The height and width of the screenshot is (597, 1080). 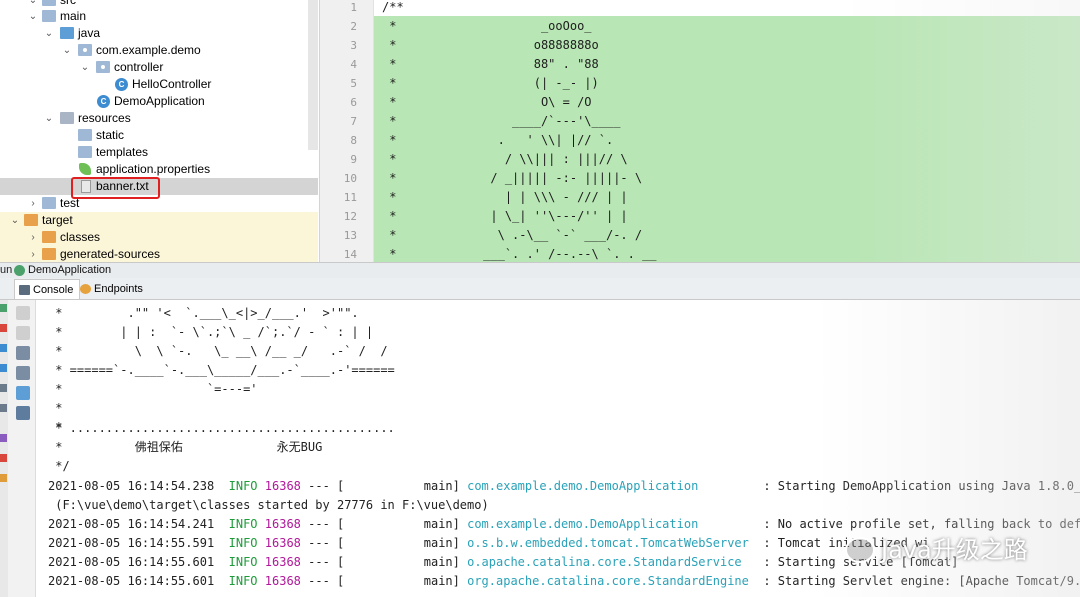 What do you see at coordinates (353, 121) in the screenshot?
I see `line-number: 7` at bounding box center [353, 121].